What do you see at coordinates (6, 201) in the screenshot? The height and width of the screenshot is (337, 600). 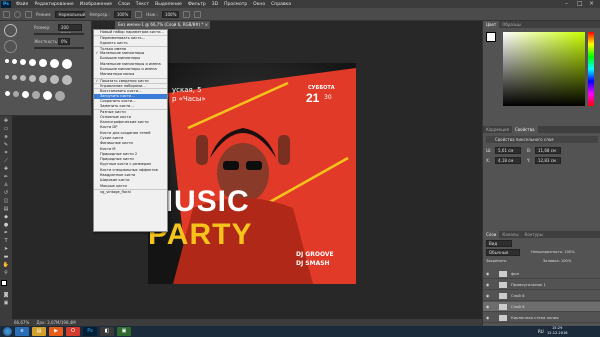 I see `eraser-tool-icon: ◫` at bounding box center [6, 201].